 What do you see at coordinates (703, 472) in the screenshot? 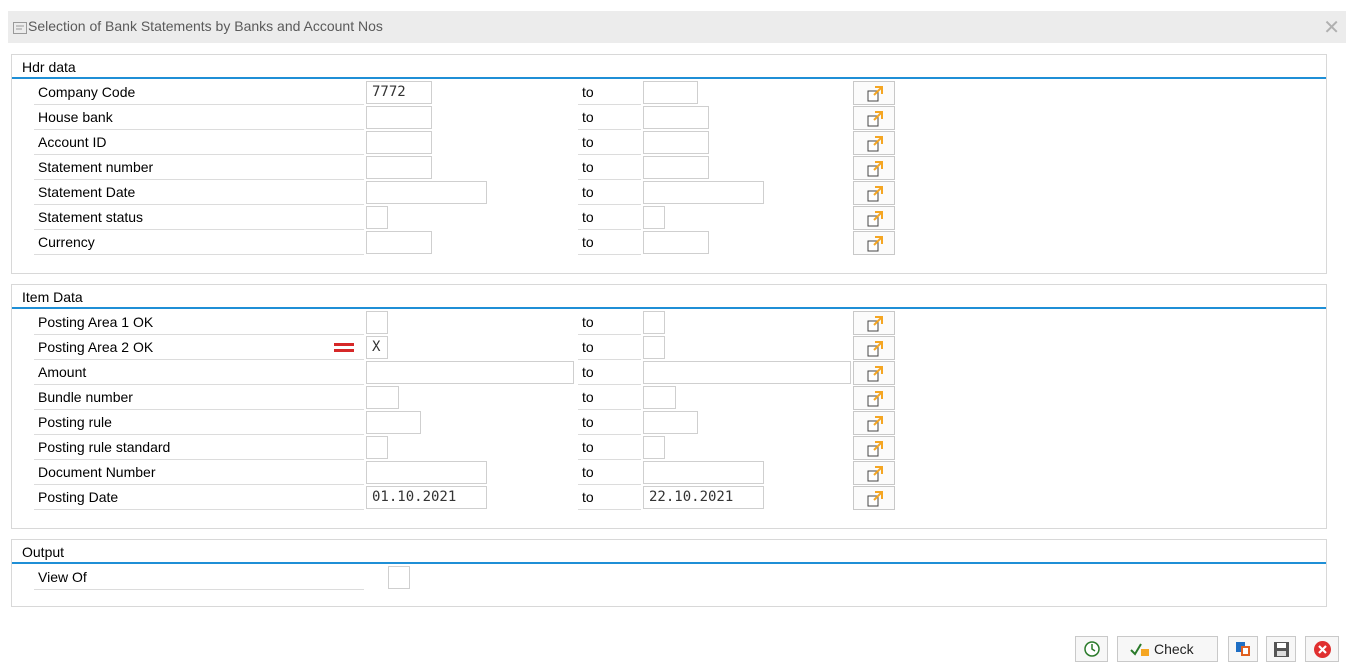
I see `document-number-to-input` at bounding box center [703, 472].